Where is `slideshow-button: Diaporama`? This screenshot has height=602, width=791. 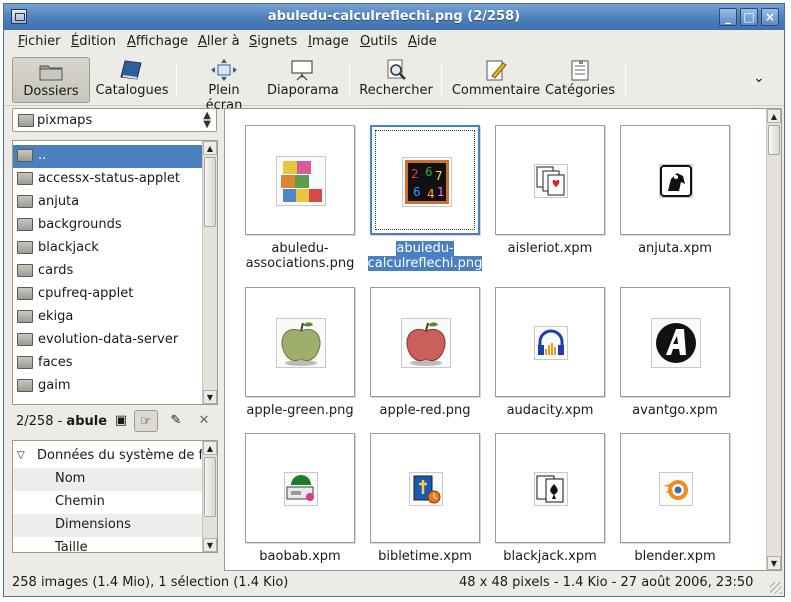 slideshow-button: Diaporama is located at coordinates (303, 80).